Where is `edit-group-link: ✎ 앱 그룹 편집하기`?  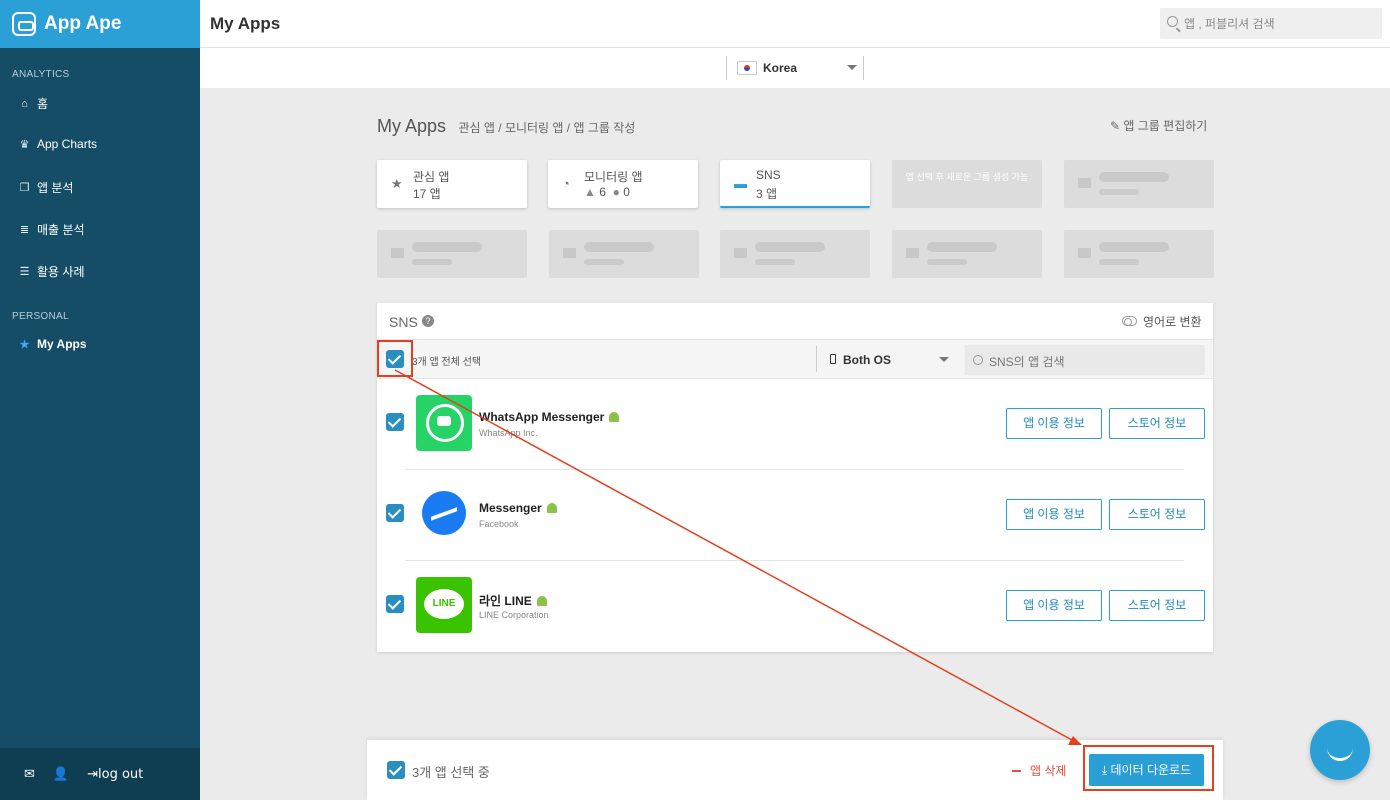 edit-group-link: ✎ 앱 그룹 편집하기 is located at coordinates (1158, 125).